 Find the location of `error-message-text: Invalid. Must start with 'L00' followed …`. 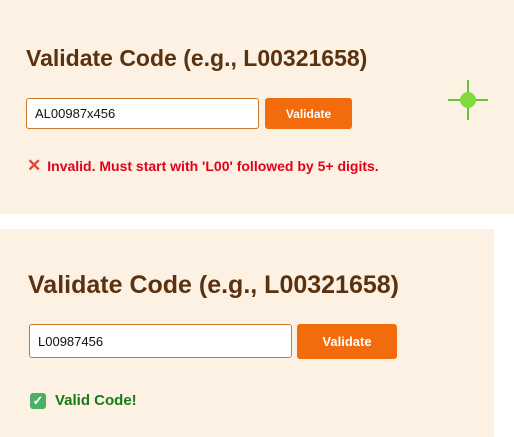

error-message-text: Invalid. Must start with 'L00' followed … is located at coordinates (213, 165).